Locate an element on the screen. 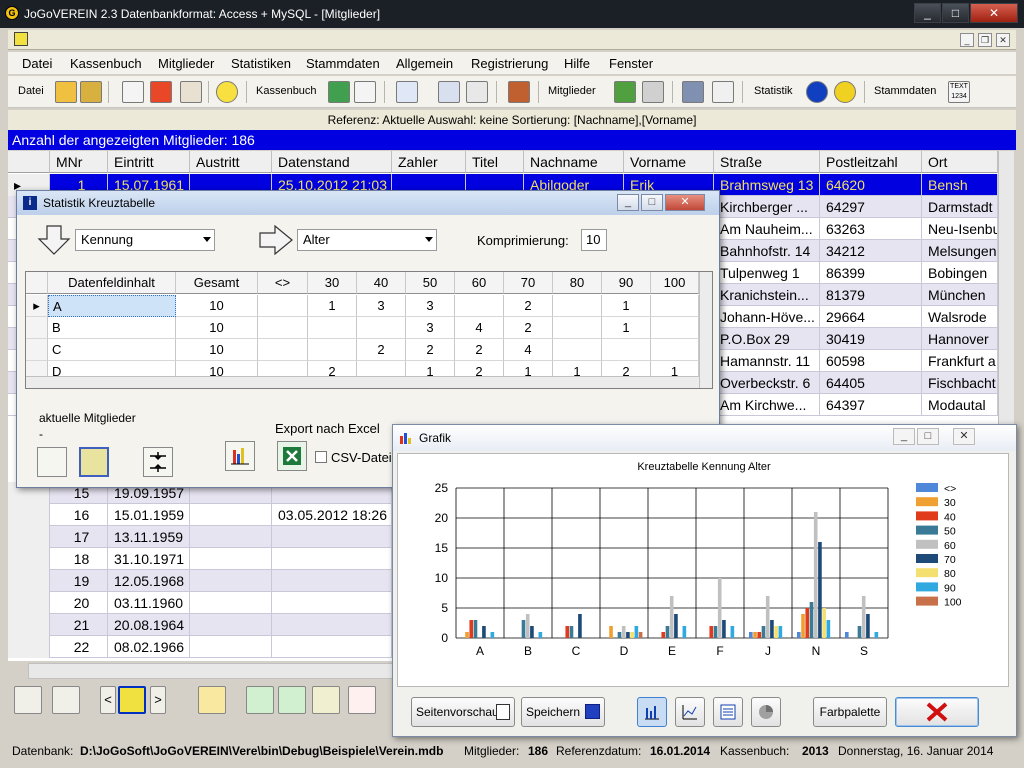 Image resolution: width=1024 pixels, height=768 pixels. kt-cell: B is located at coordinates (112, 328).